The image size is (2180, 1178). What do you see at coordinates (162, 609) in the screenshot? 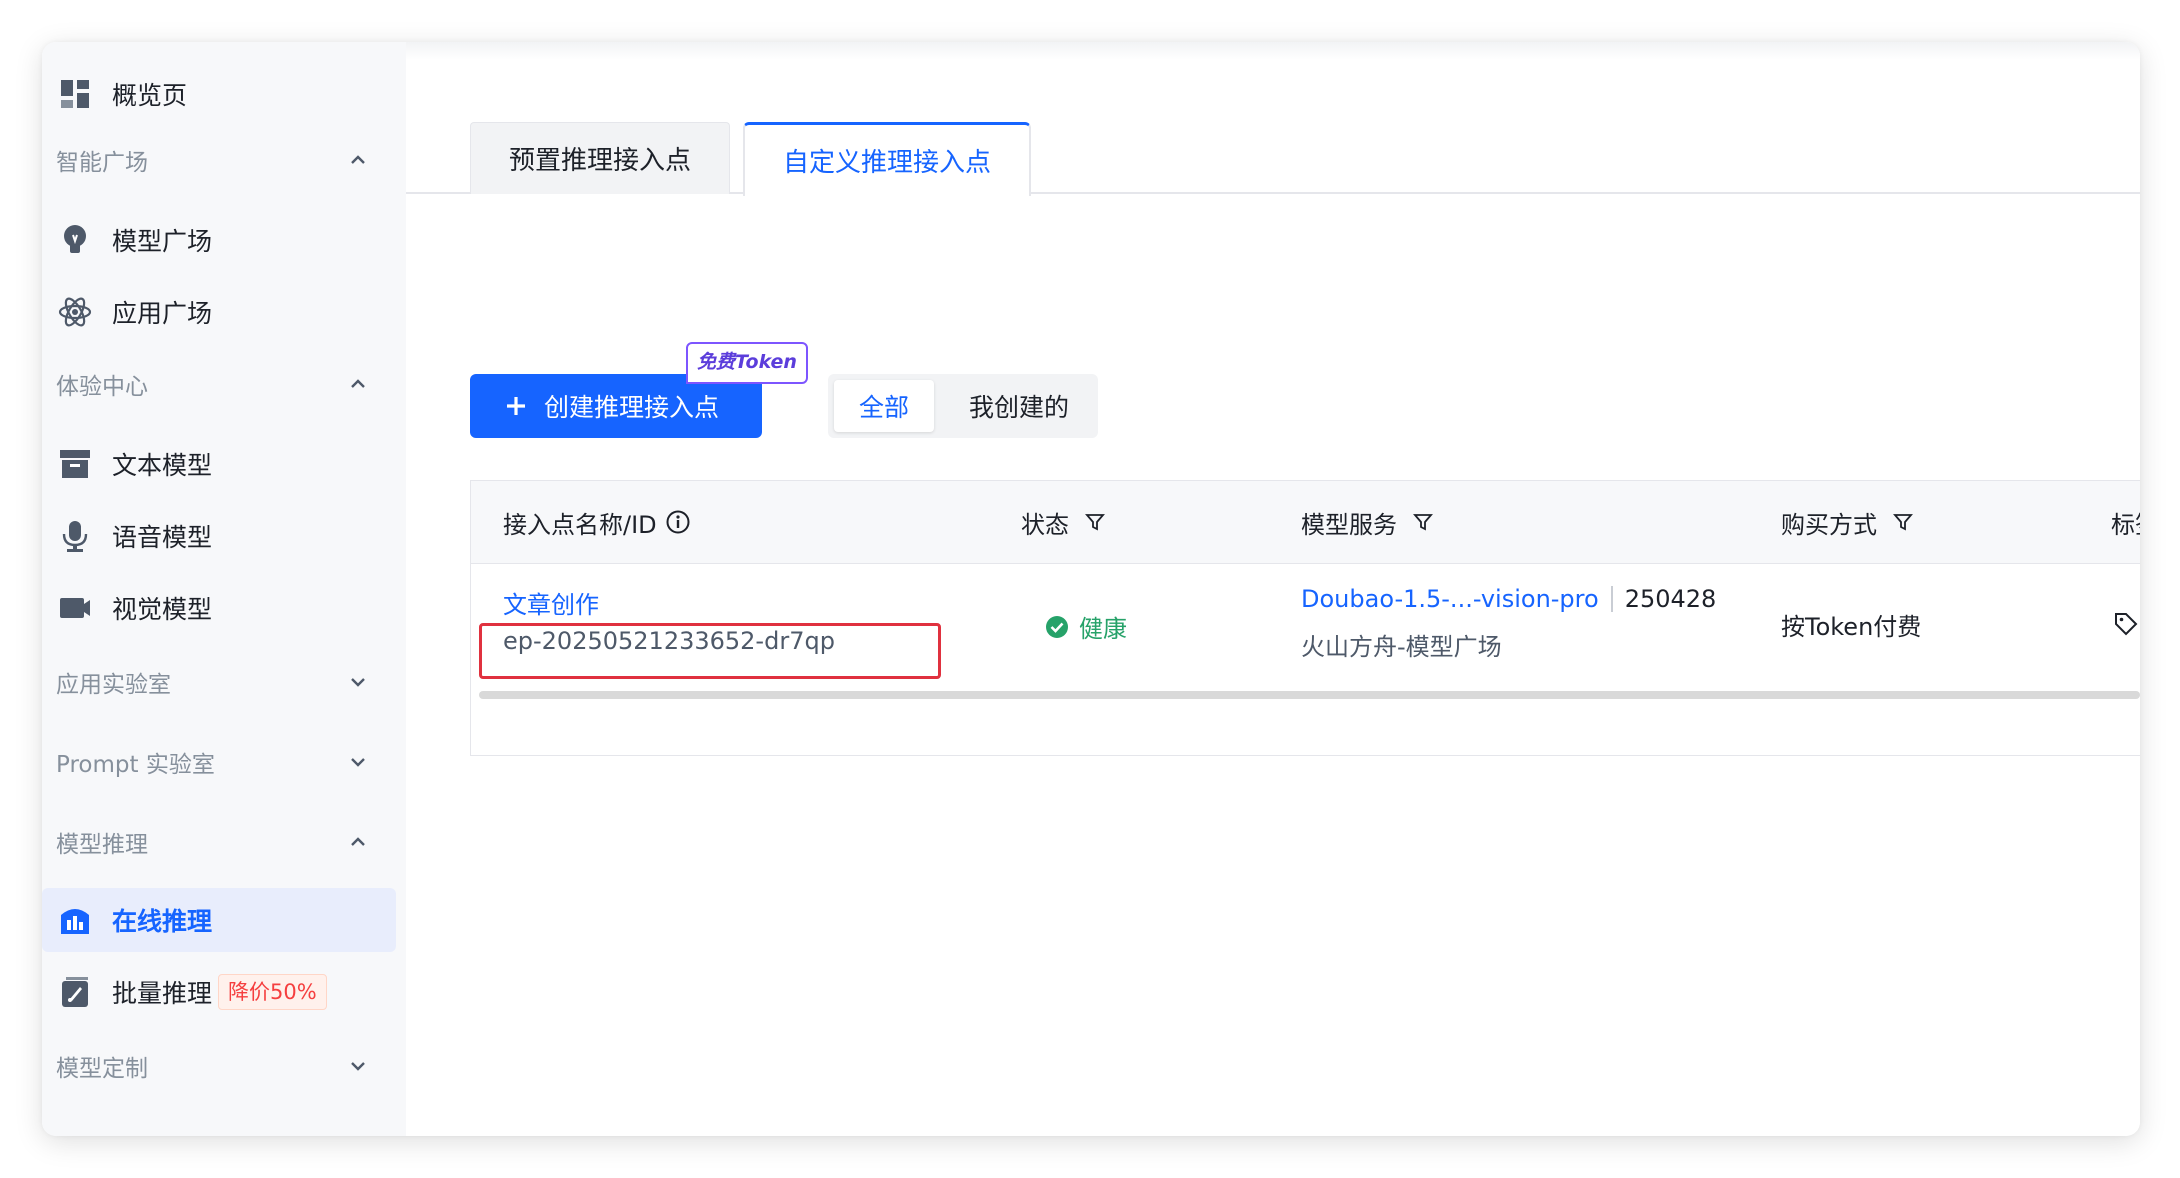
I see `sidebar-item-label: 视觉模型` at bounding box center [162, 609].